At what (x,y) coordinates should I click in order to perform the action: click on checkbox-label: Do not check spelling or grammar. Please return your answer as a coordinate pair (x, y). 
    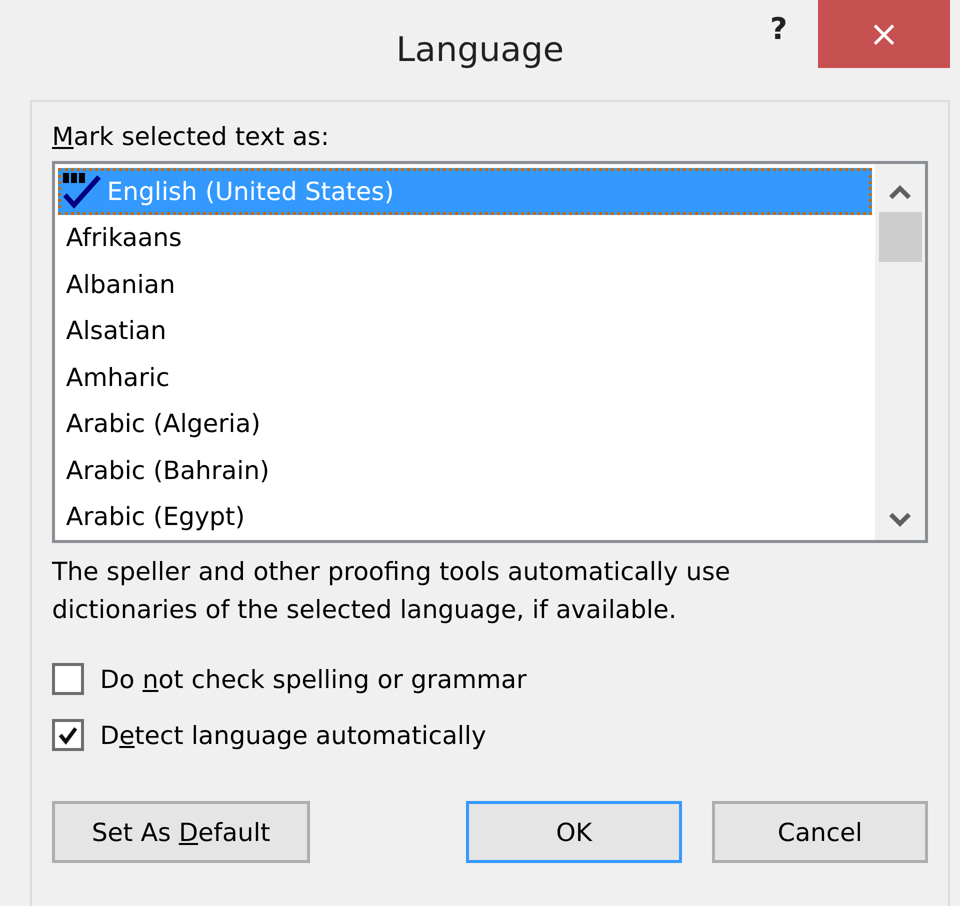
    Looking at the image, I should click on (313, 679).